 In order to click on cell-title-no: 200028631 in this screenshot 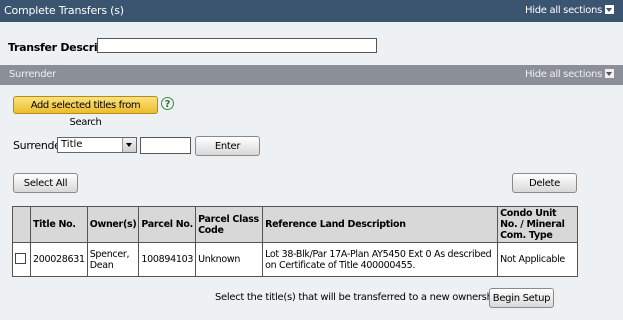, I will do `click(59, 259)`.